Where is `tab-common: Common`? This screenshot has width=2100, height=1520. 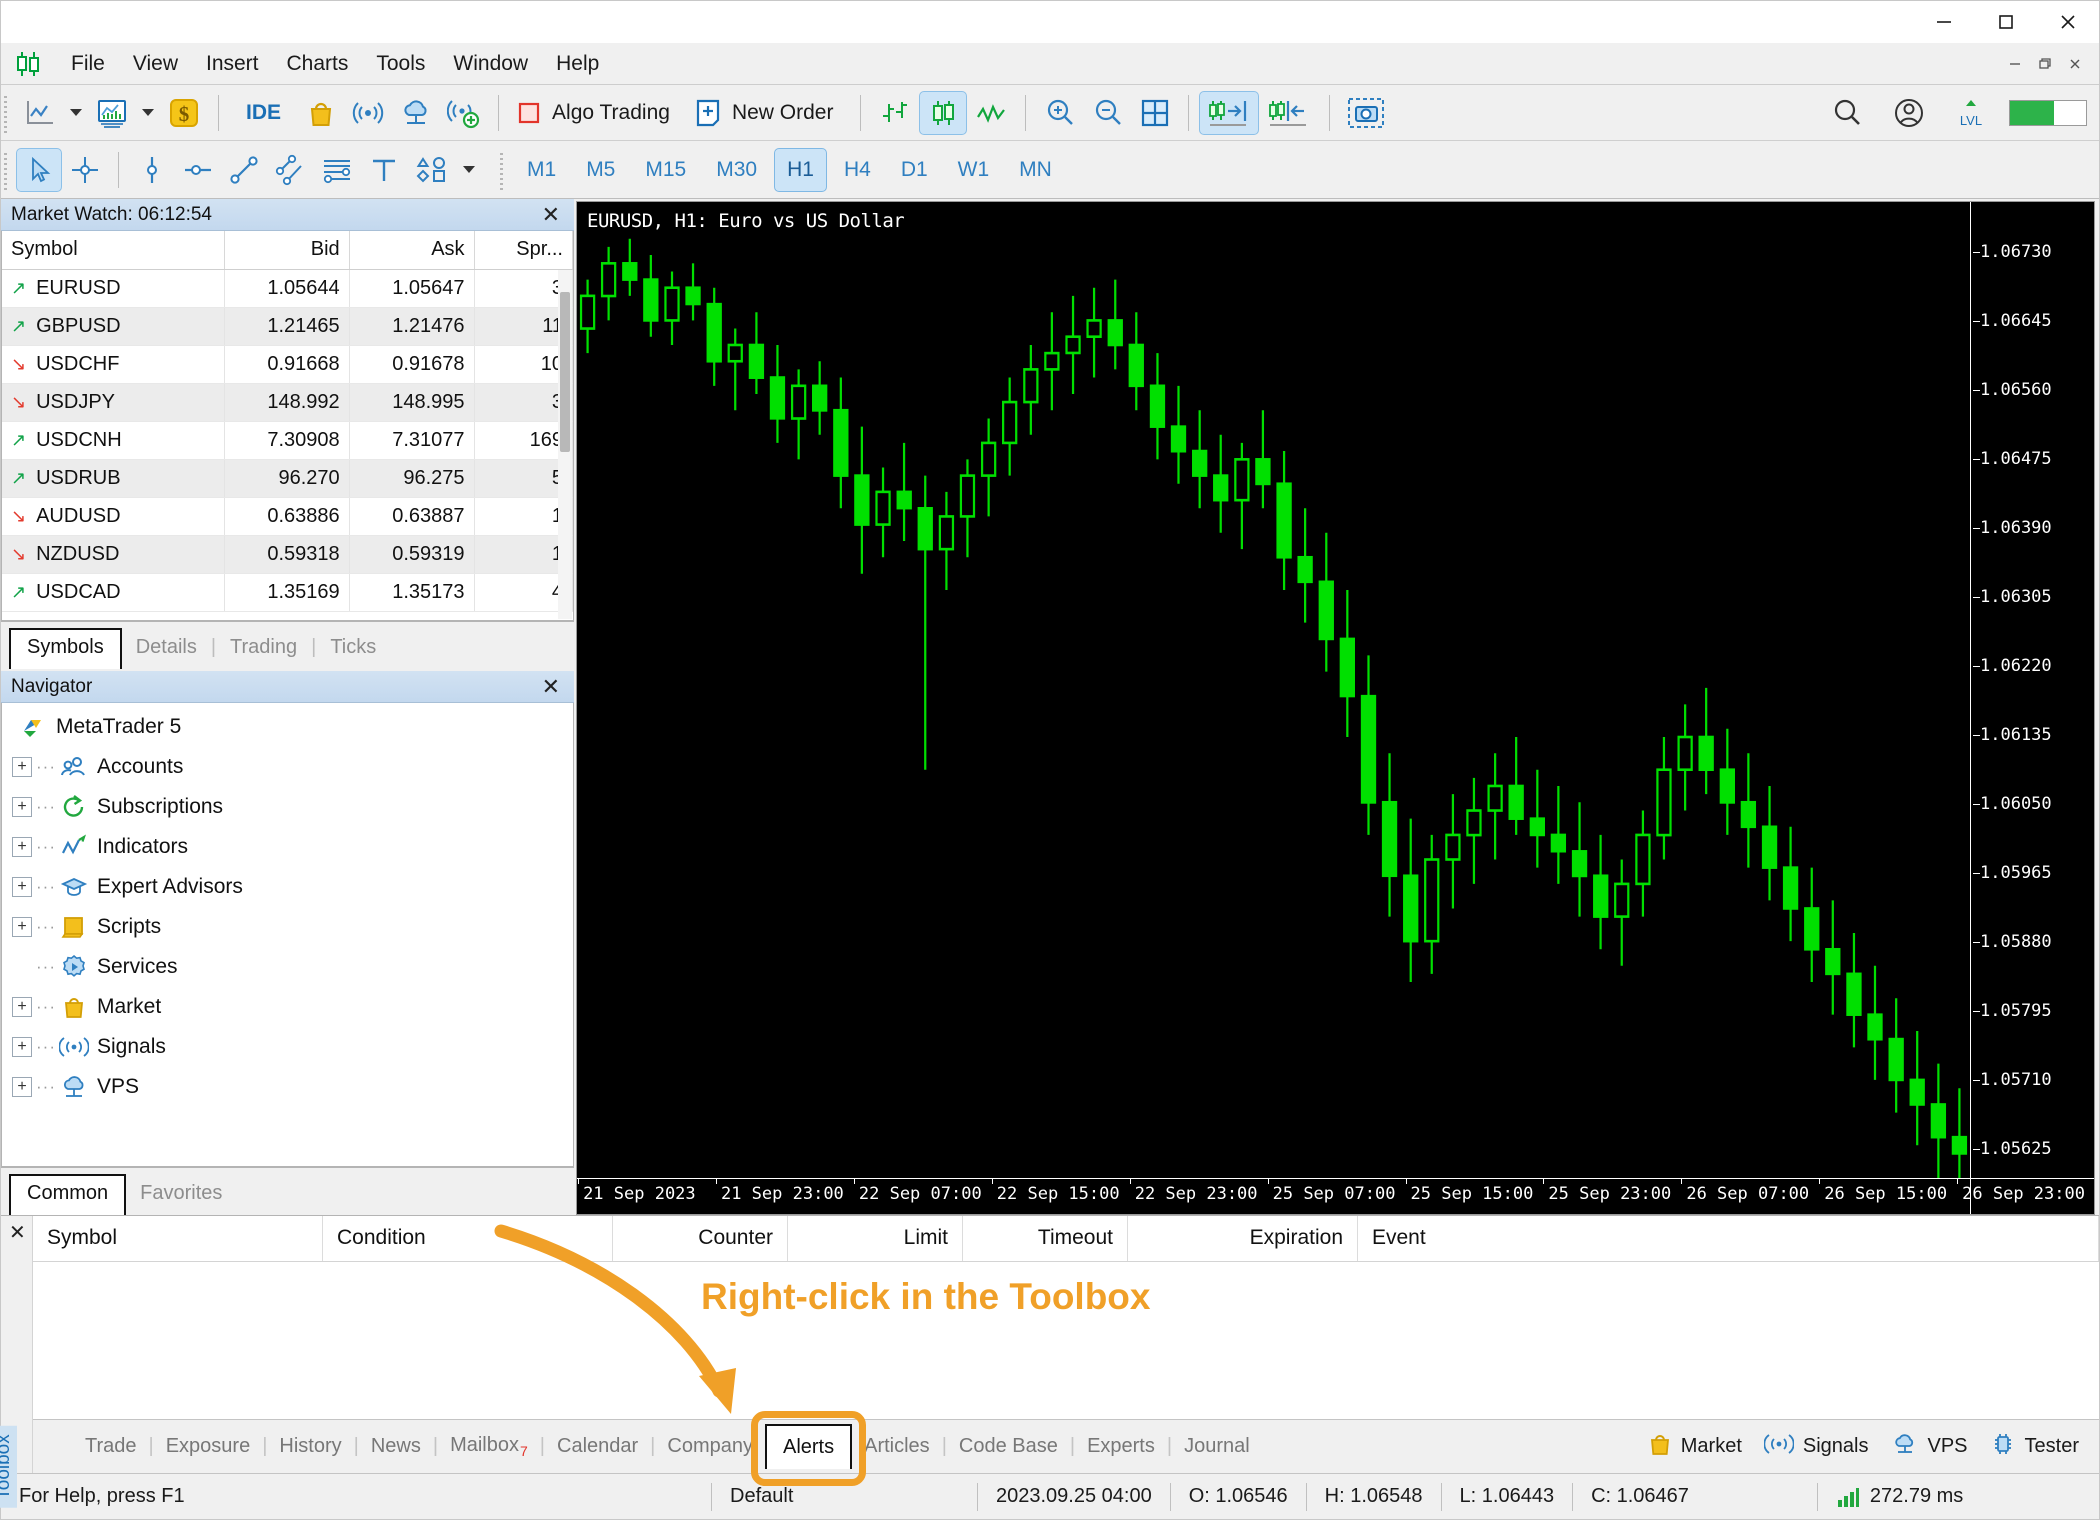
tab-common: Common is located at coordinates (68, 1194).